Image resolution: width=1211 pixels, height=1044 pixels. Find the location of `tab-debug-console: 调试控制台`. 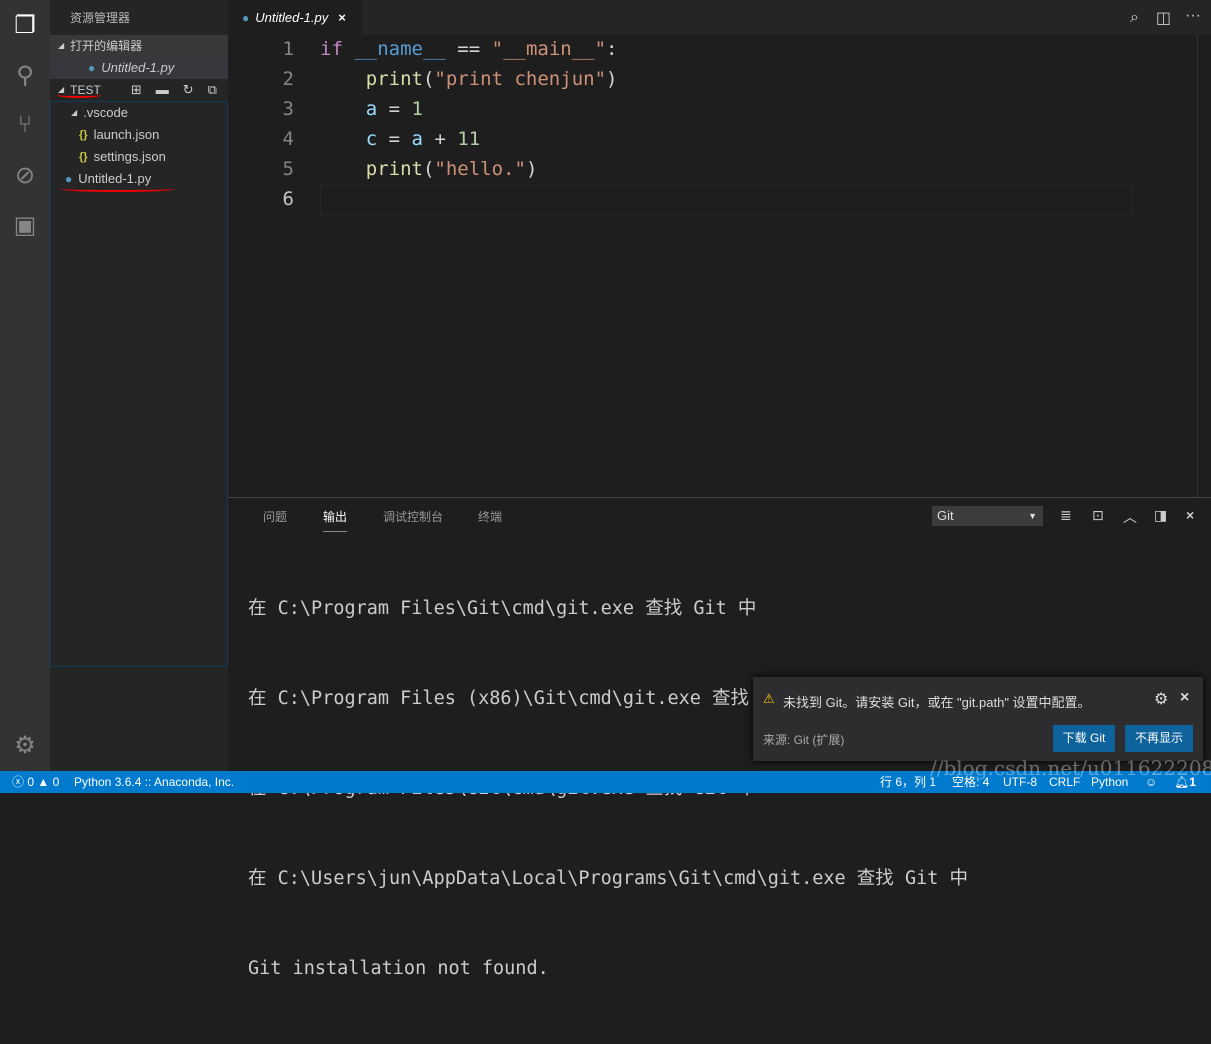

tab-debug-console: 调试控制台 is located at coordinates (413, 516).